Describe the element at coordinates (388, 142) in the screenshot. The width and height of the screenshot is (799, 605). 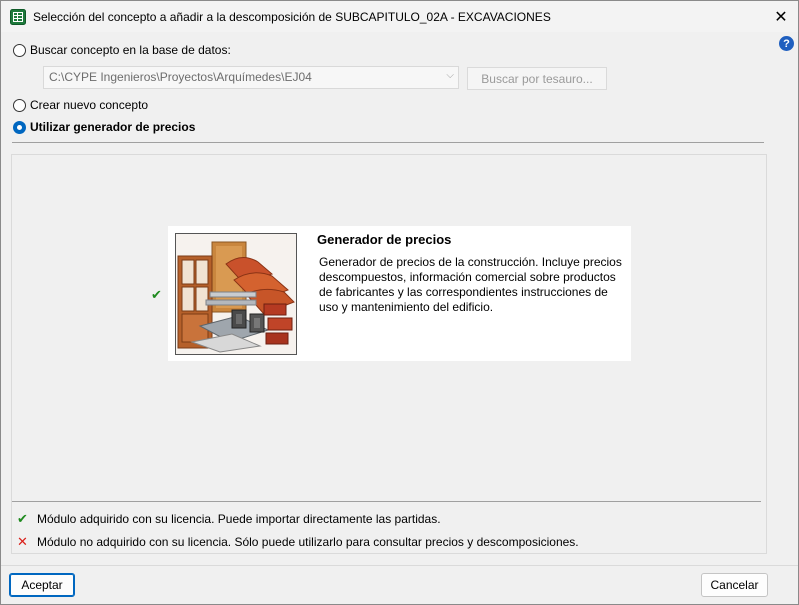
I see `separator` at that location.